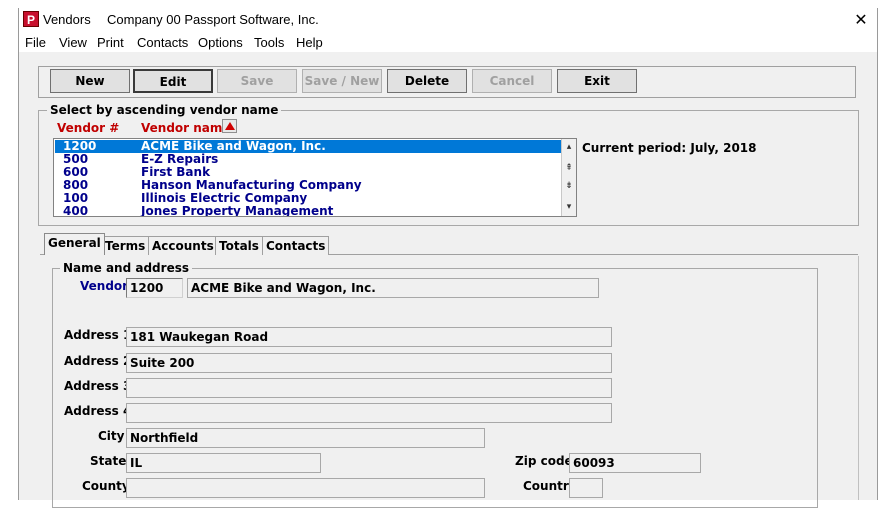 This screenshot has height=508, width=890. Describe the element at coordinates (223, 463) in the screenshot. I see `state-field: IL` at that location.